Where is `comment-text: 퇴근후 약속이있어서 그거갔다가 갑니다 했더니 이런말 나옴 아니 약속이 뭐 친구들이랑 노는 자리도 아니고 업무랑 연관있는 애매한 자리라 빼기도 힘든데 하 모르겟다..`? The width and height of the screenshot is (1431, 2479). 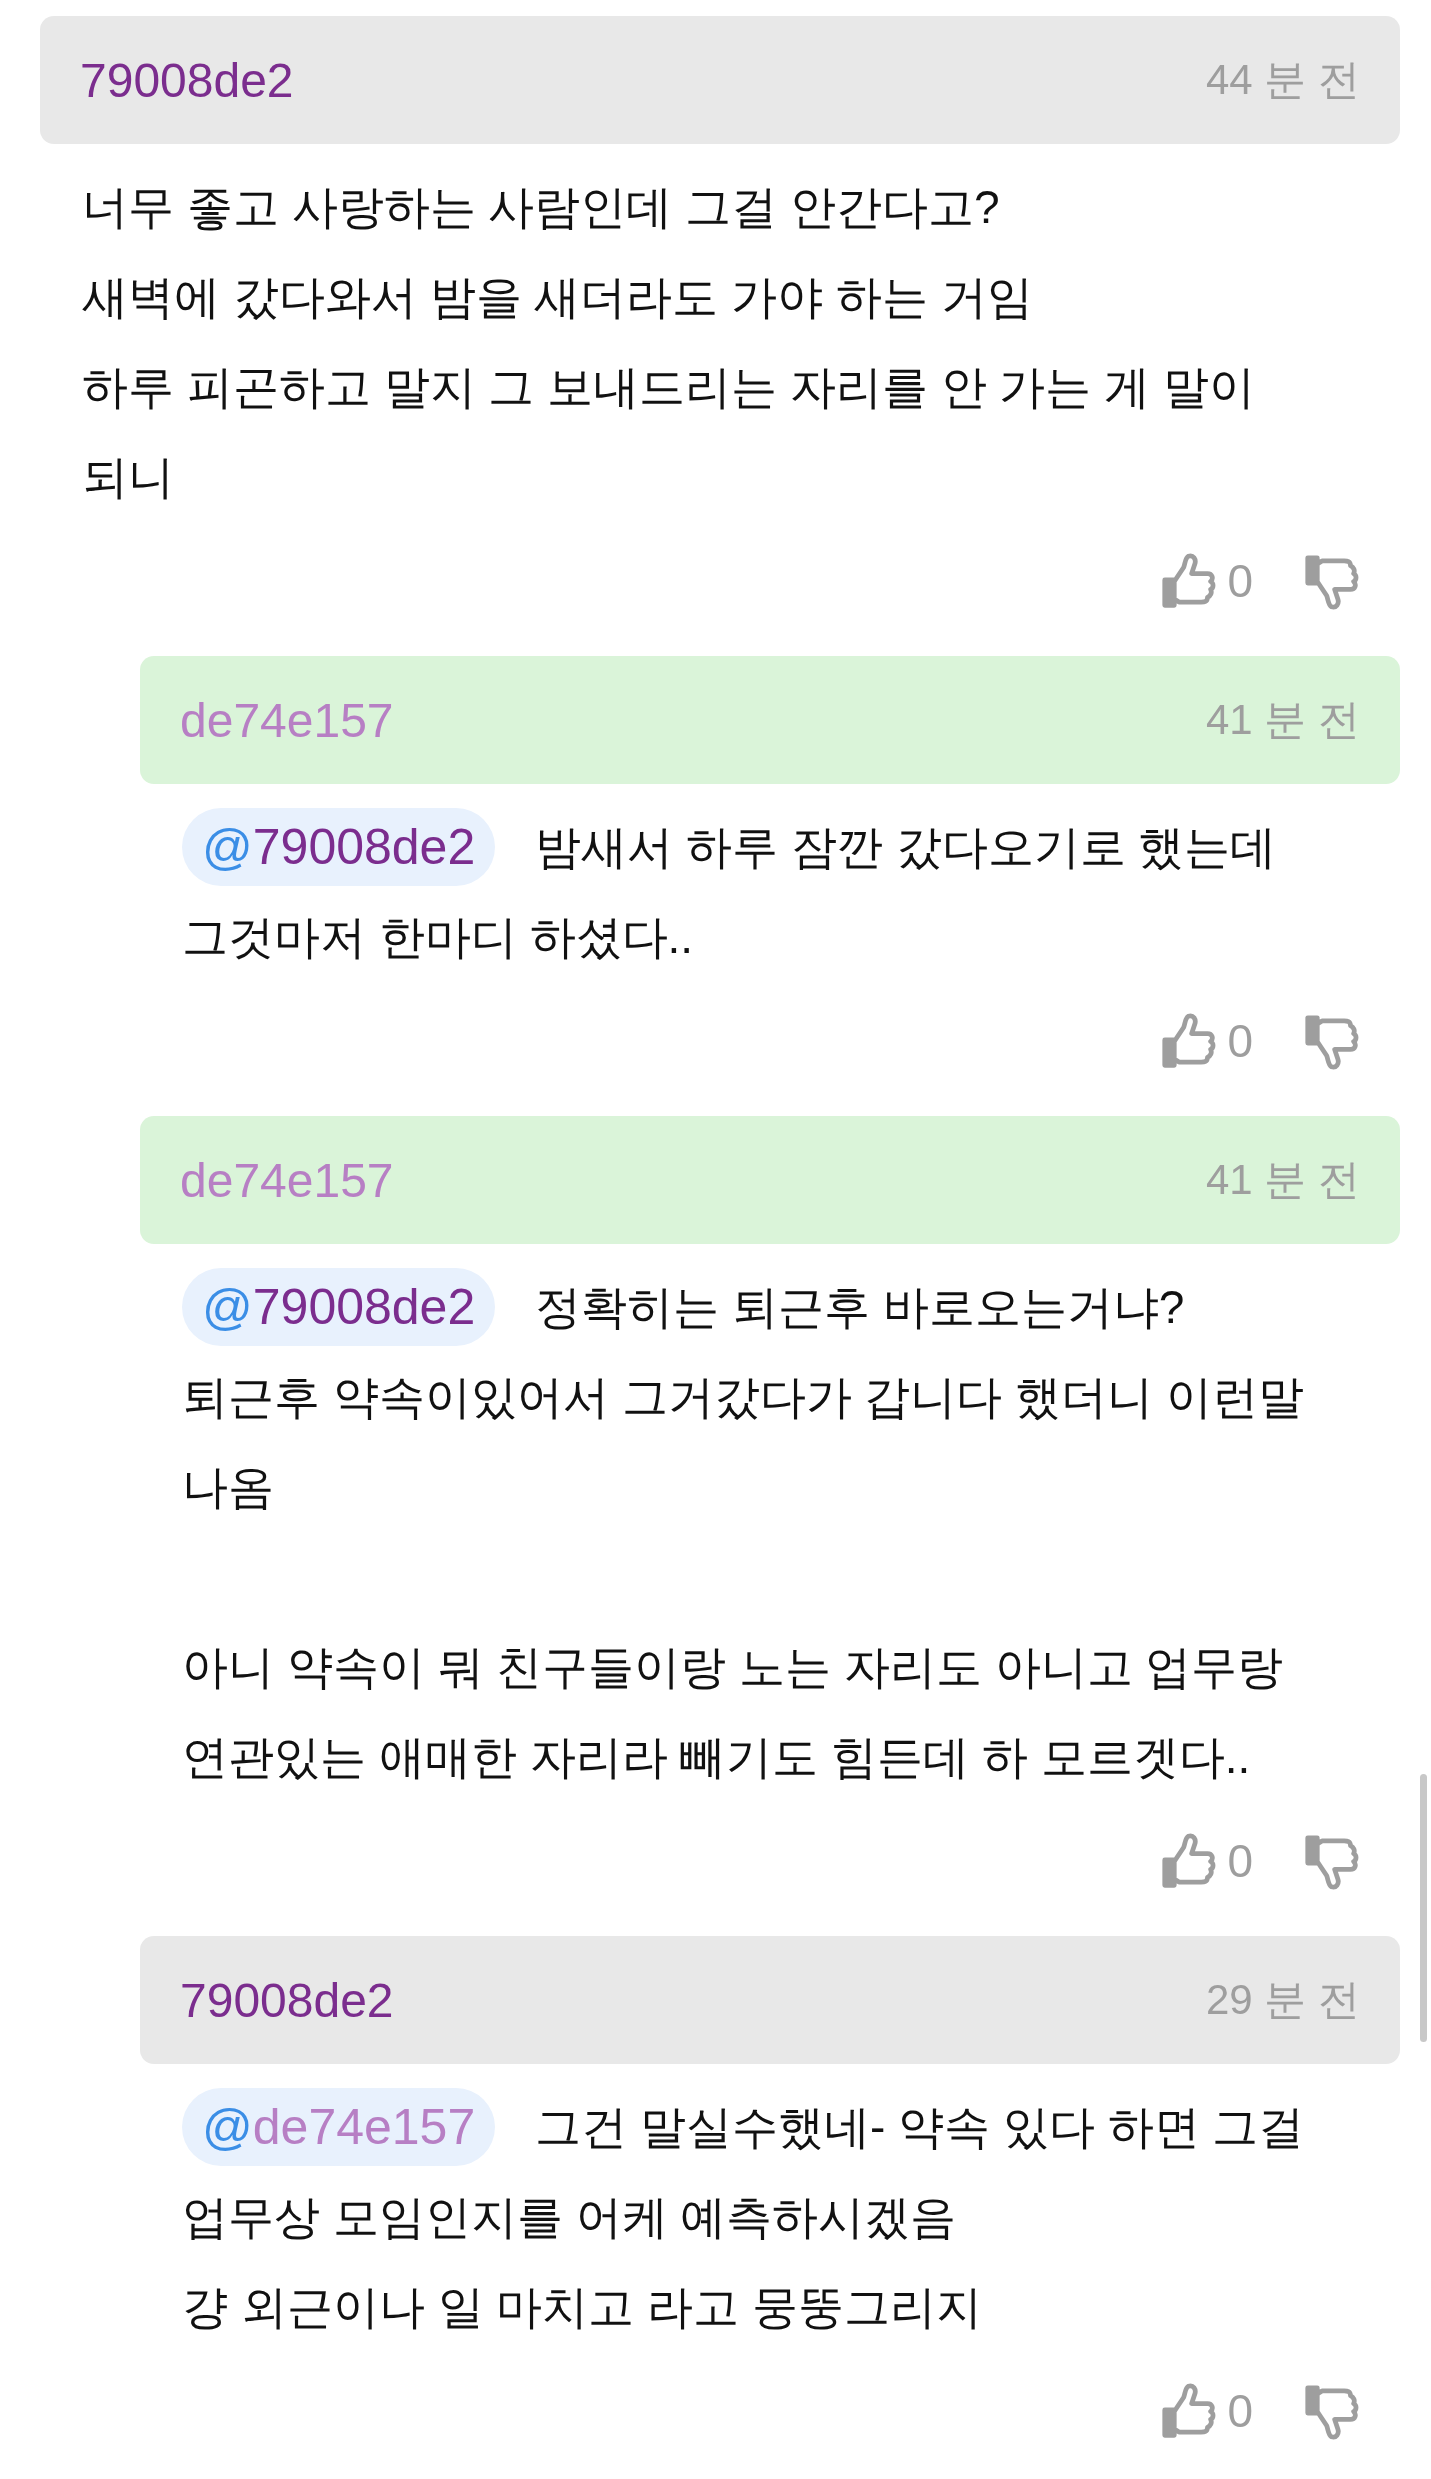 comment-text: 퇴근후 약속이있어서 그거갔다가 갑니다 했더니 이런말 나옴 아니 약속이 뭐 친구들이랑 노는 자리도 아니고 업무랑 연관있는 애매한 자리라 빼기도 힘든데 하 모르겟다.. is located at coordinates (743, 1577).